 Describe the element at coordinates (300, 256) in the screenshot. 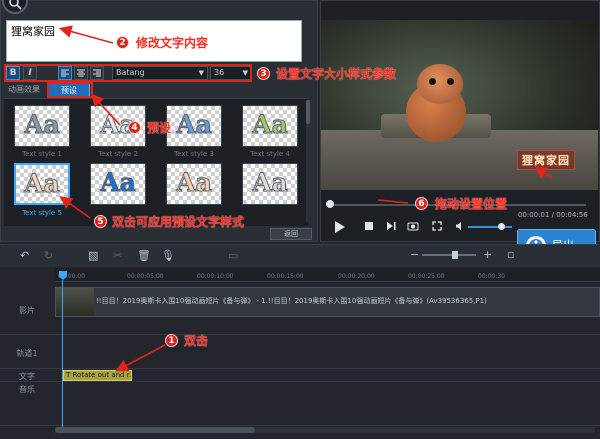

I see `timeline-toolbar: ↶ ↻ ▧ ✂ 🗑 🎙 ▭ − + ▫` at that location.